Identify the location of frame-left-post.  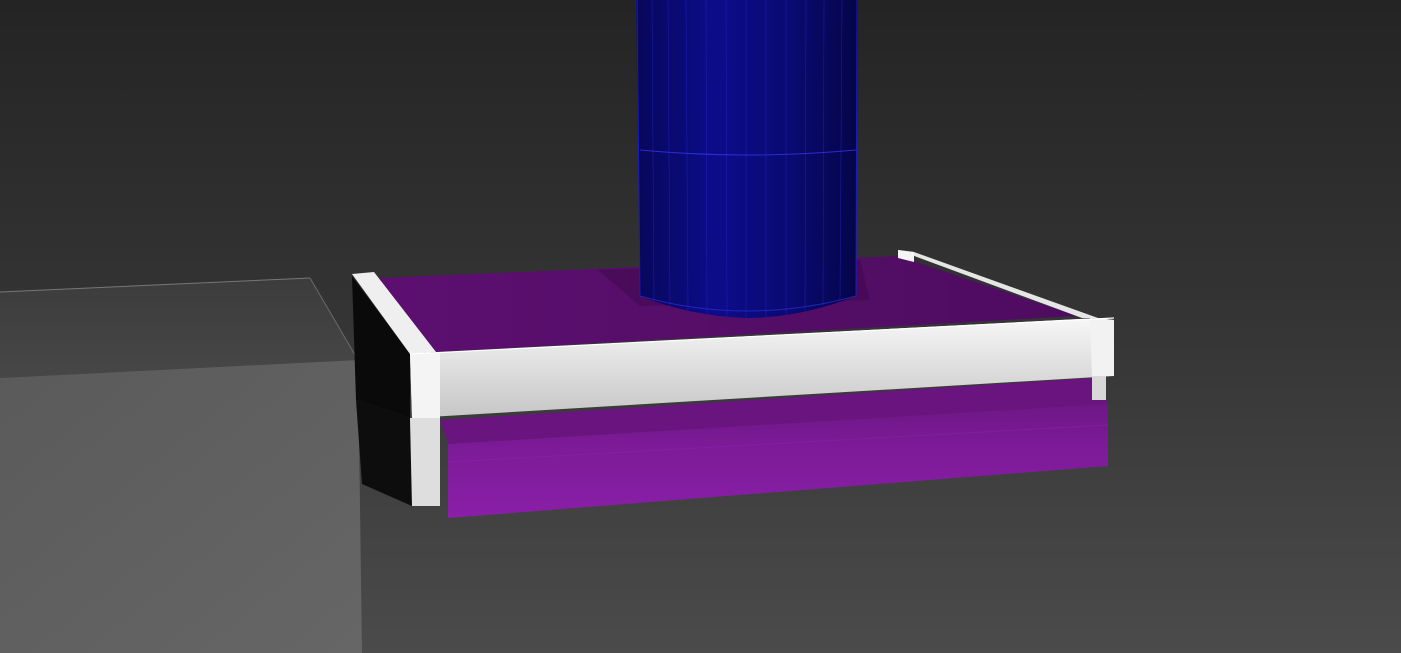
(425, 462).